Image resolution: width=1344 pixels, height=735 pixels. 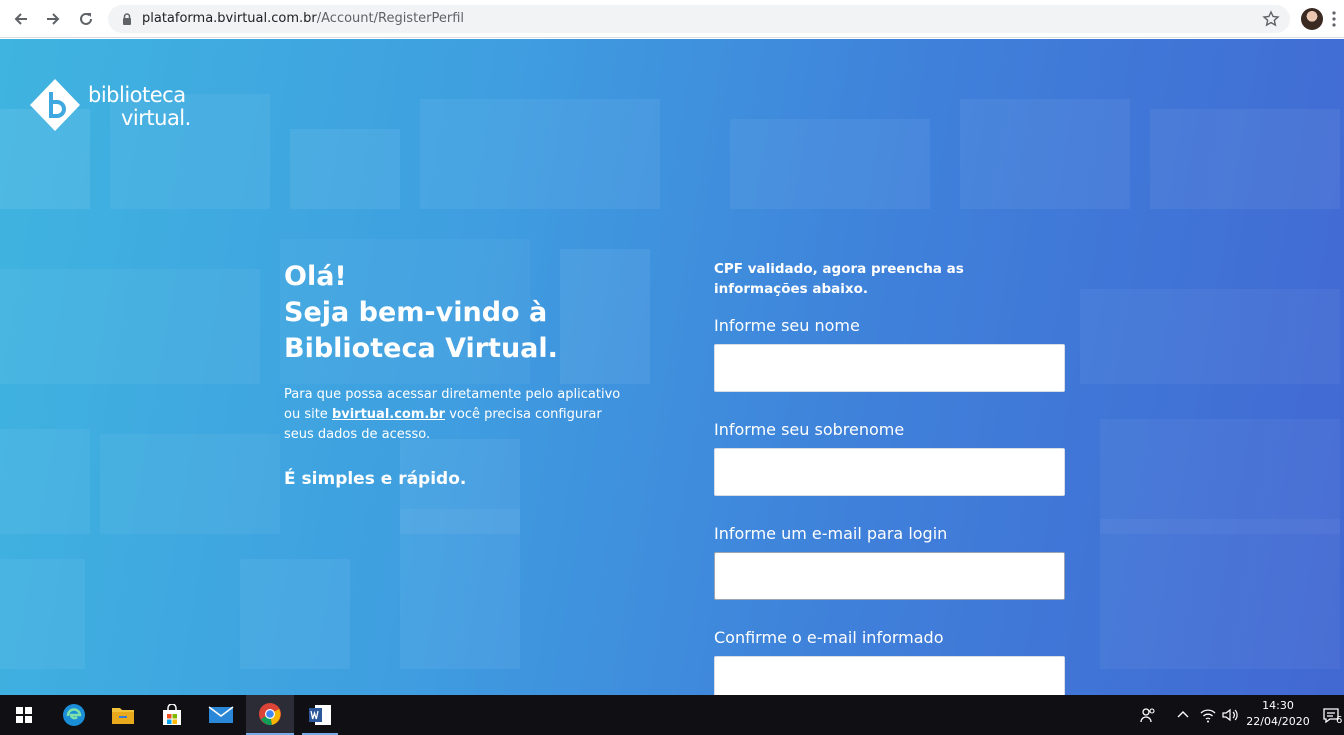 I want to click on reload-button, so click(x=86, y=19).